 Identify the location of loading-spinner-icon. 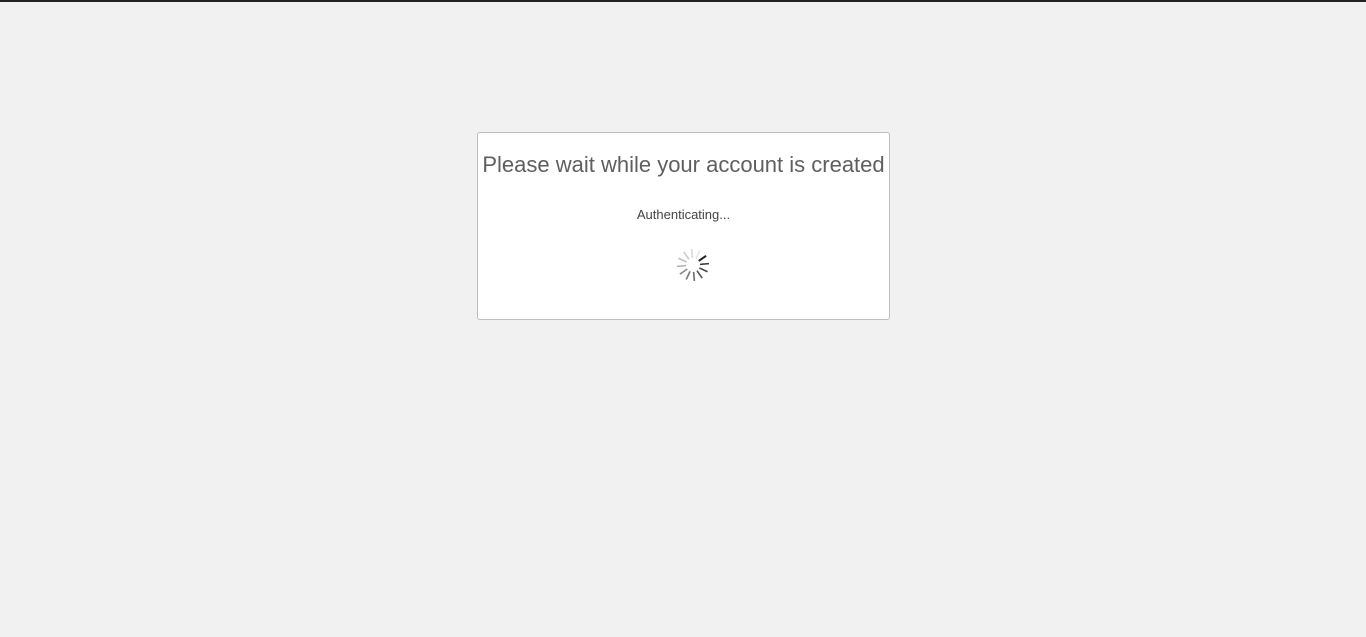
(693, 265).